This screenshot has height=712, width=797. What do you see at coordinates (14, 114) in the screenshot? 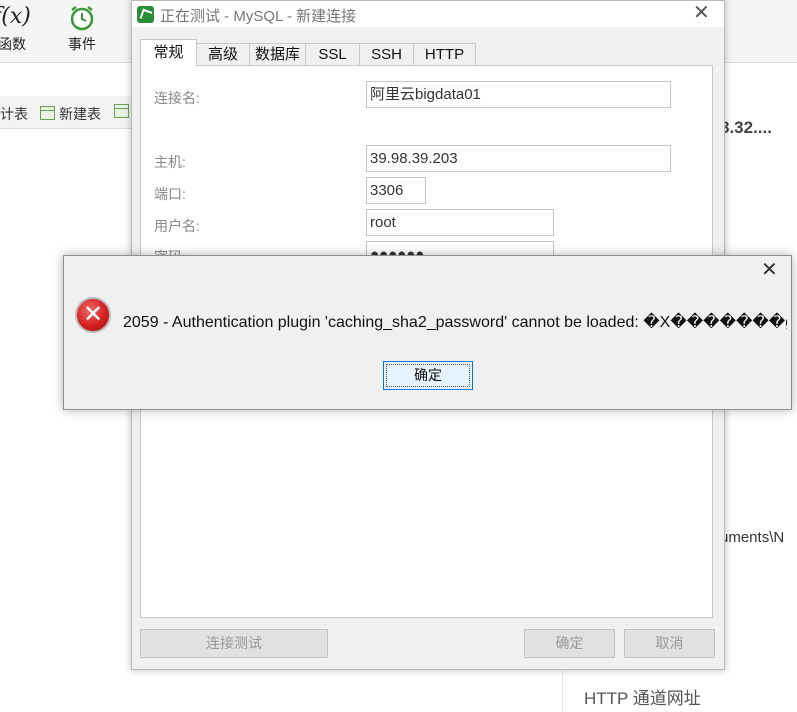
I see `design-table-button: 计表` at bounding box center [14, 114].